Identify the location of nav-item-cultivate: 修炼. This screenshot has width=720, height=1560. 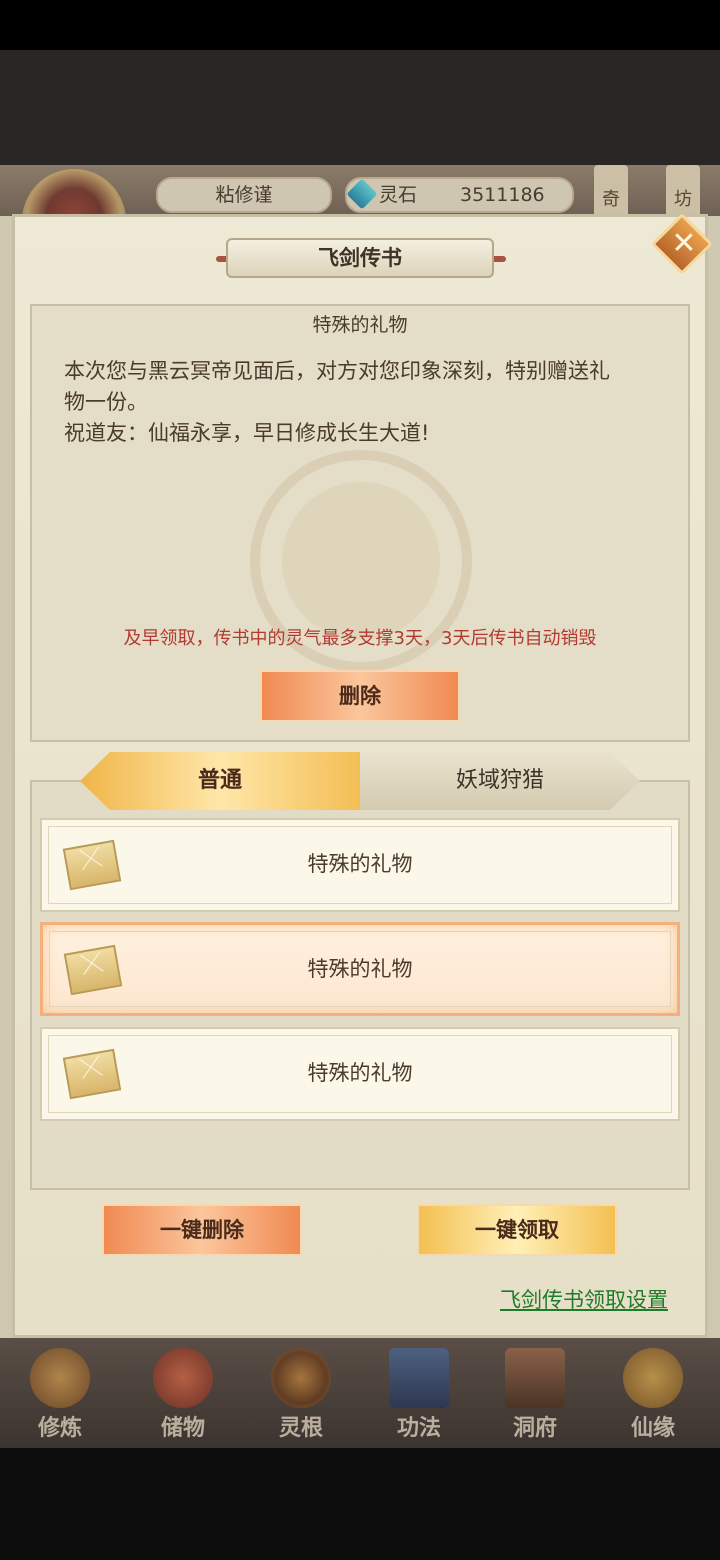
(60, 1393).